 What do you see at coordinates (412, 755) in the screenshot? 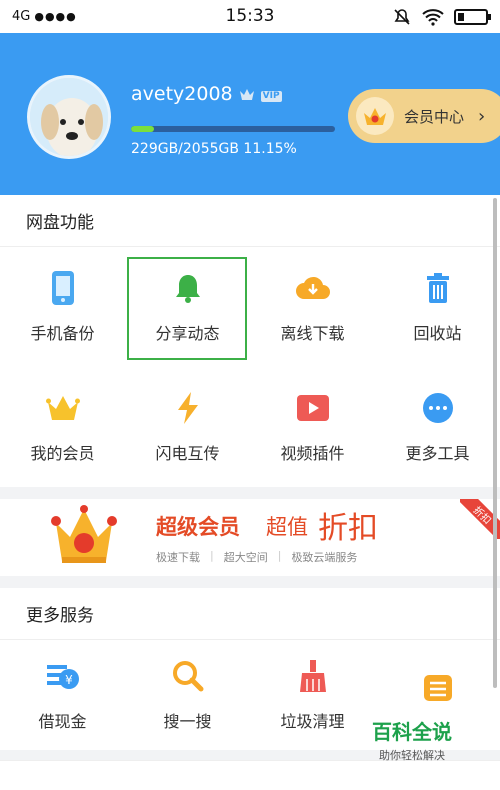
I see `watermark-line-2: 助你轻松解决` at bounding box center [412, 755].